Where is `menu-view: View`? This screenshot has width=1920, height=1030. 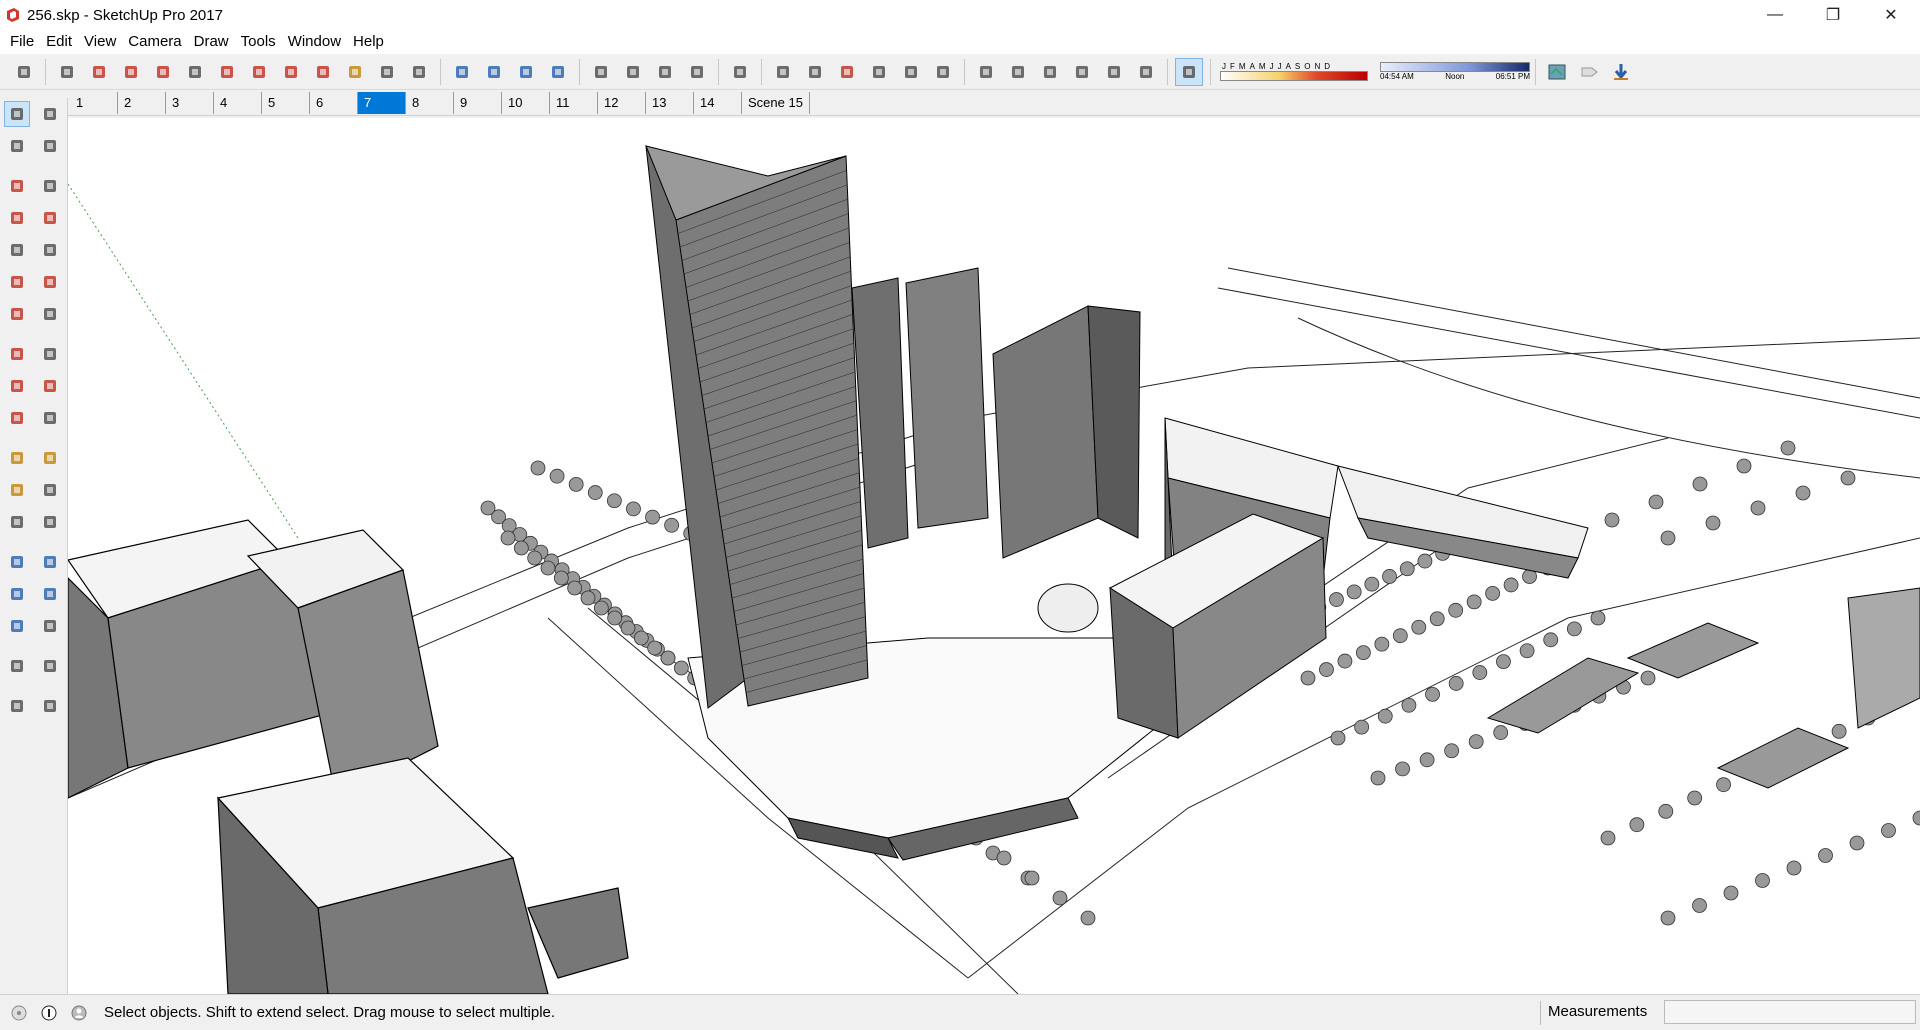
menu-view: View is located at coordinates (100, 42).